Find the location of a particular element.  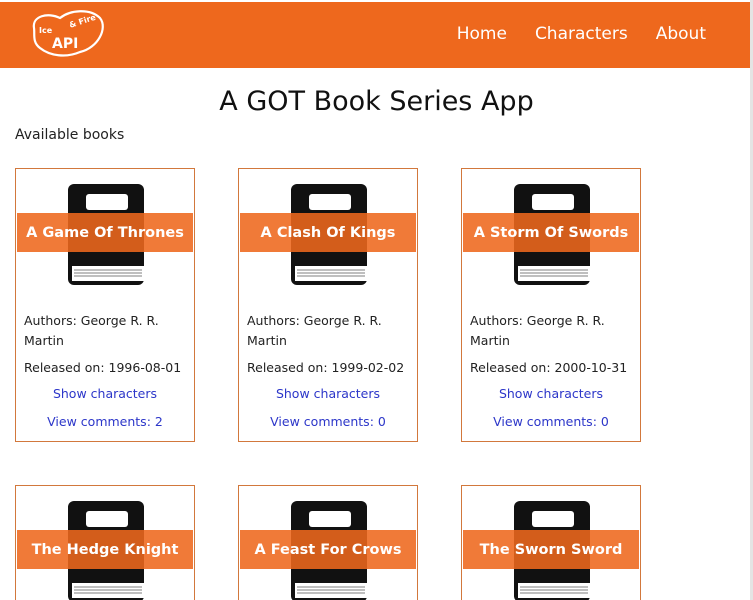

nav-menu: Home Characters About is located at coordinates (581, 34).